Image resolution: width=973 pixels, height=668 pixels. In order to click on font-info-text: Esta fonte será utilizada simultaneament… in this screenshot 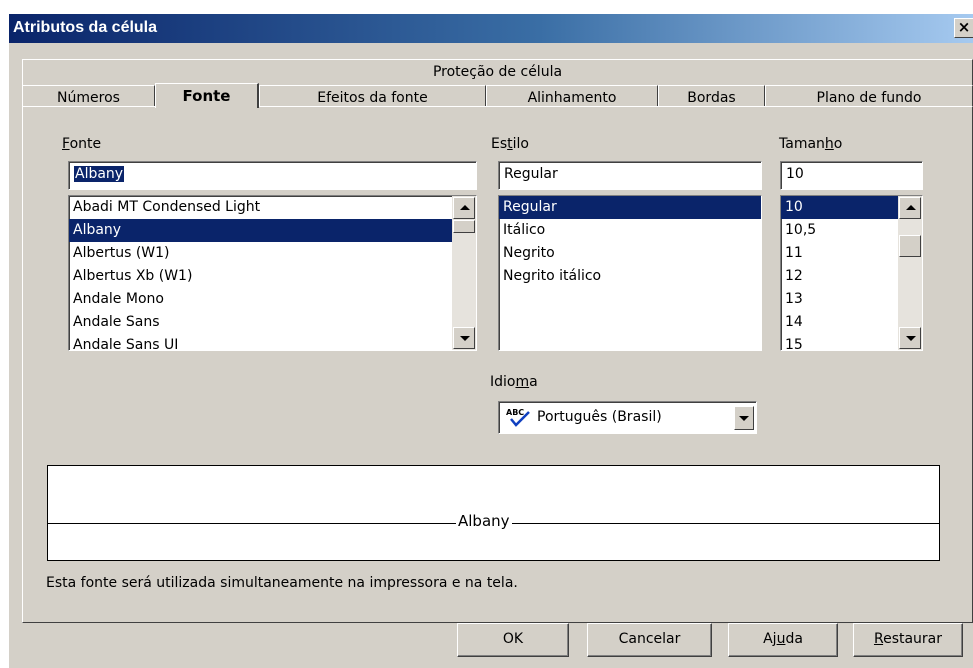, I will do `click(282, 583)`.